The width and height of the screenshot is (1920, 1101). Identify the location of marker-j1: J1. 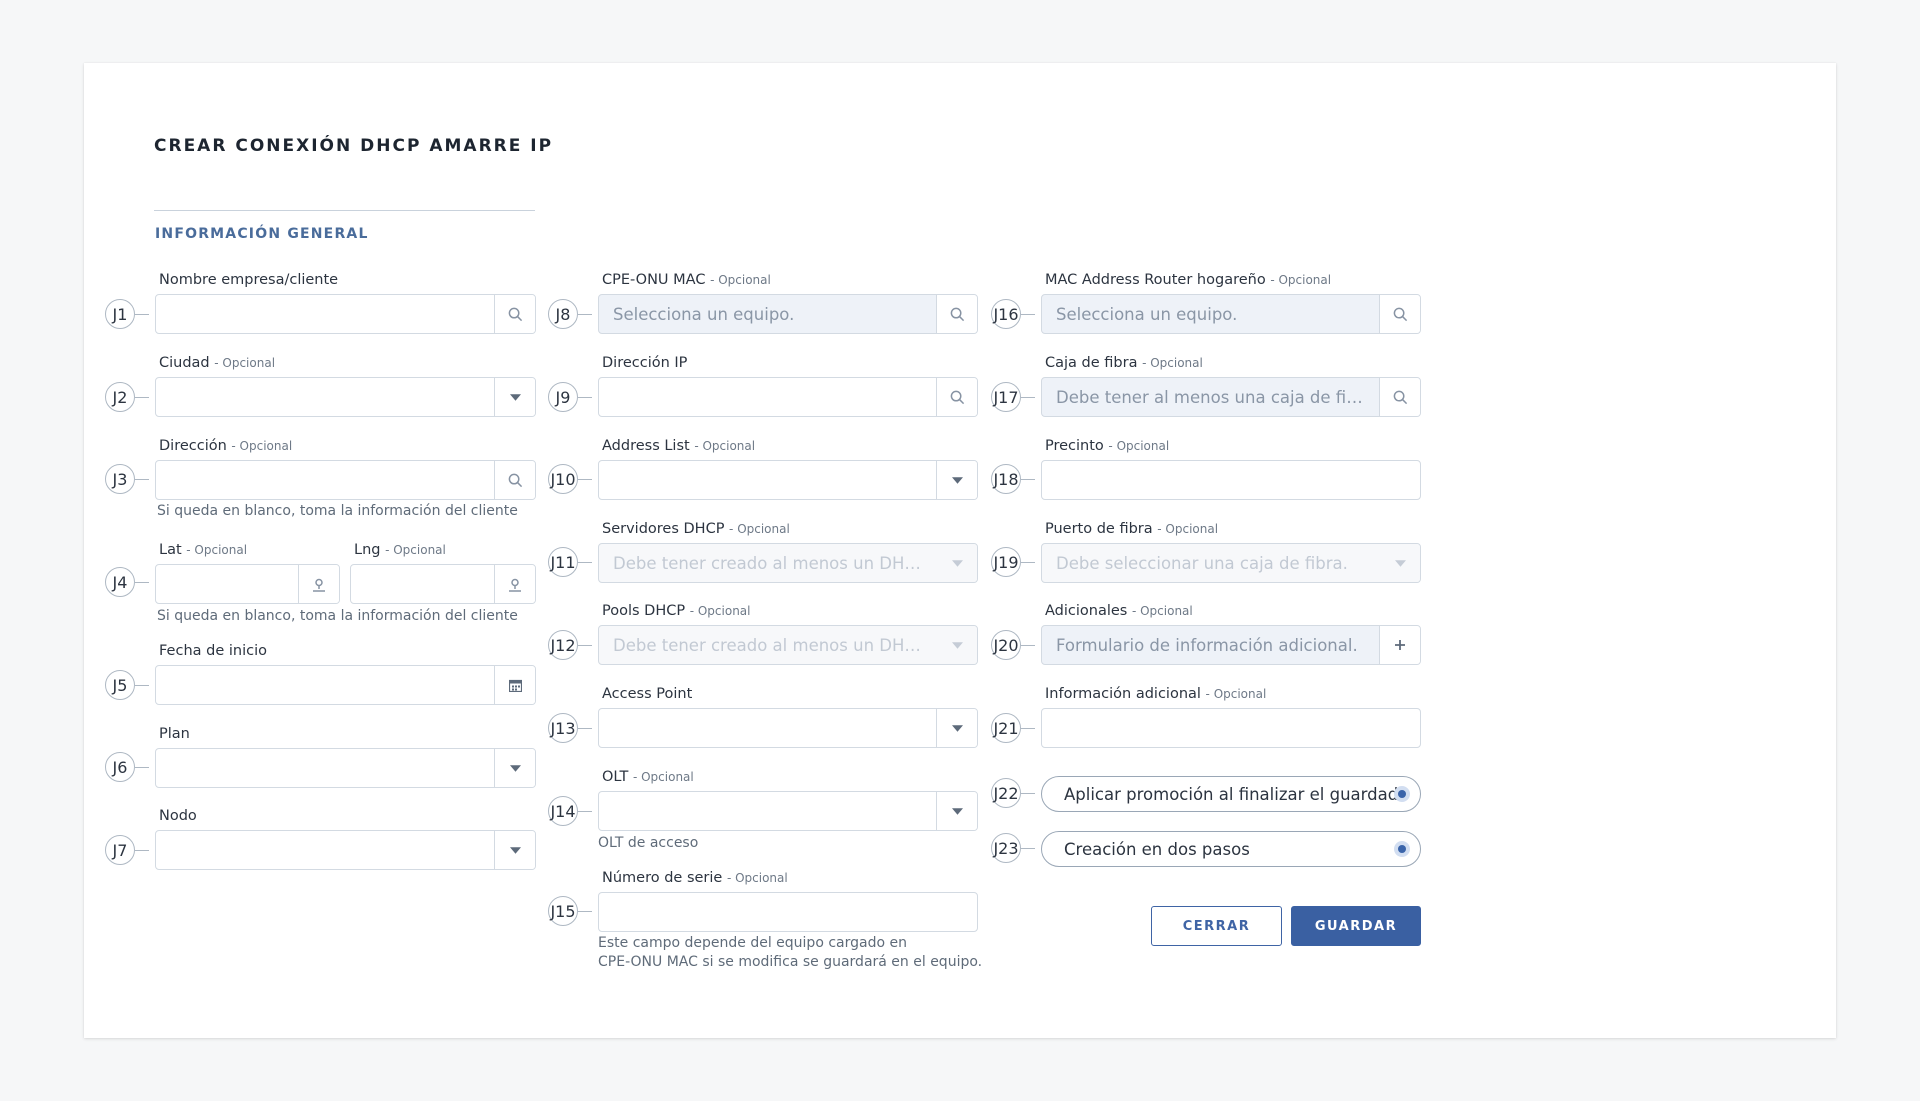
(127, 314).